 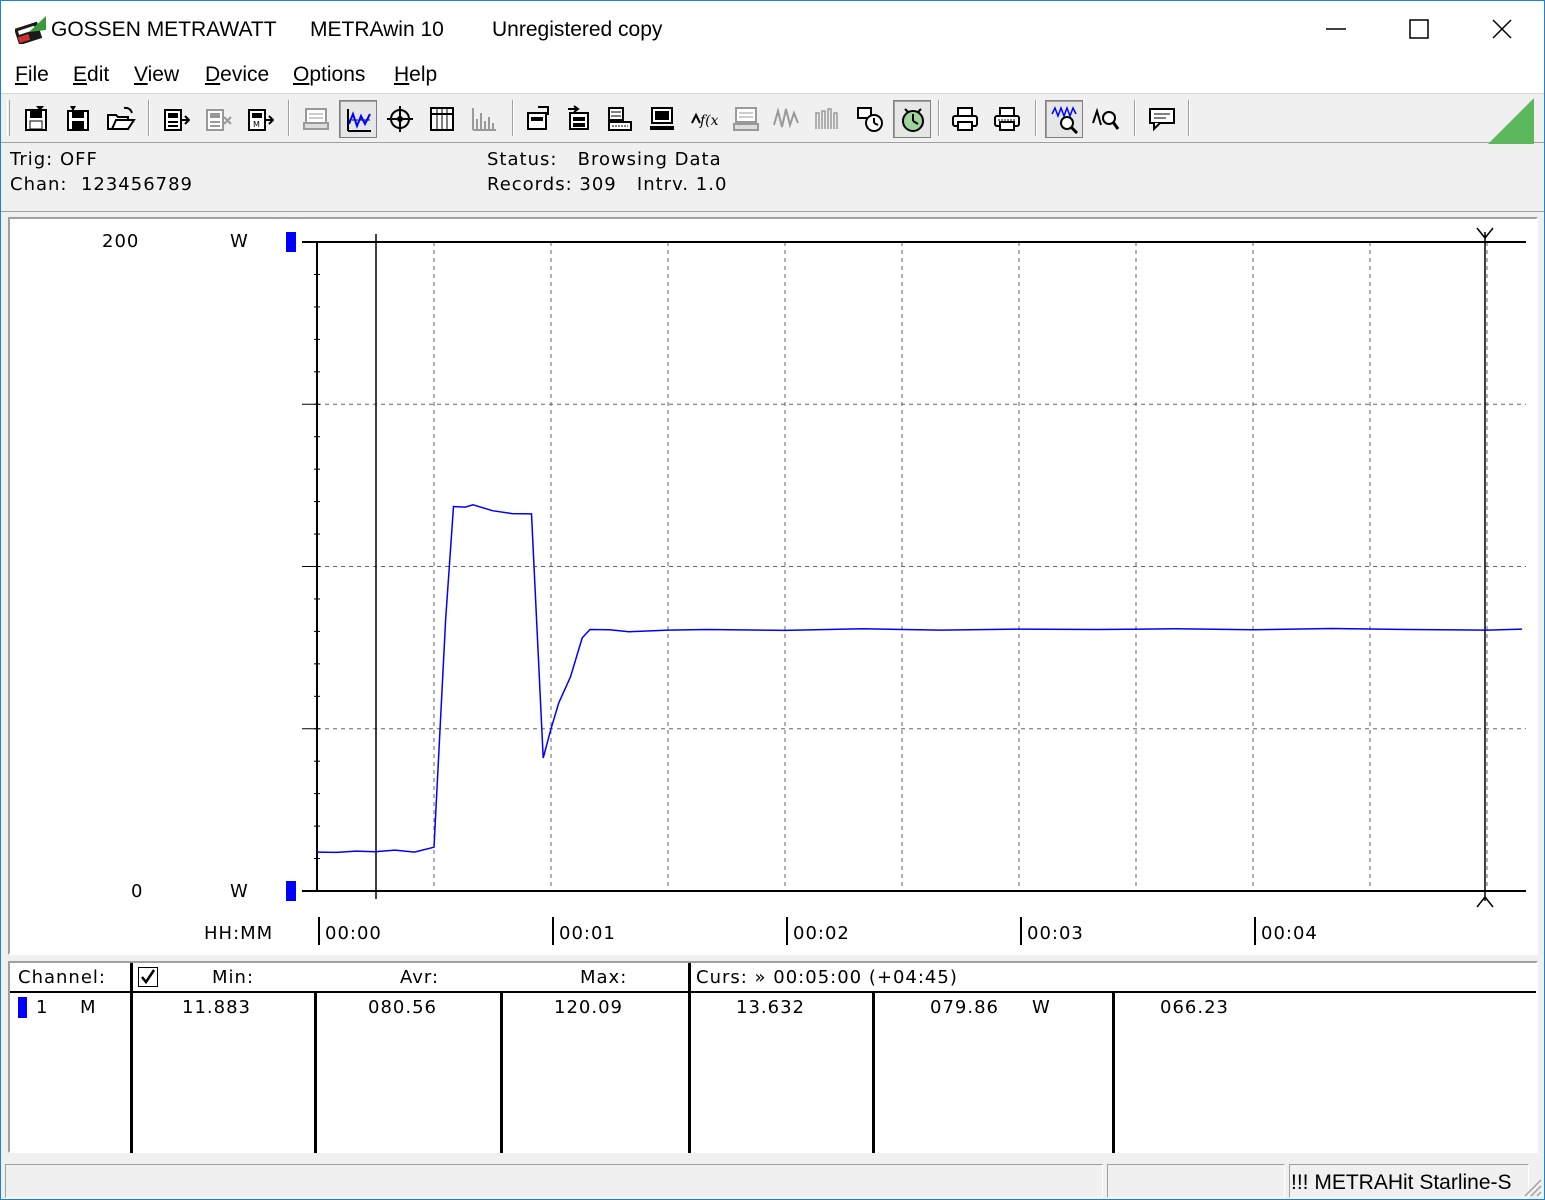 What do you see at coordinates (522, 159) in the screenshot?
I see `status-label-text: Status:` at bounding box center [522, 159].